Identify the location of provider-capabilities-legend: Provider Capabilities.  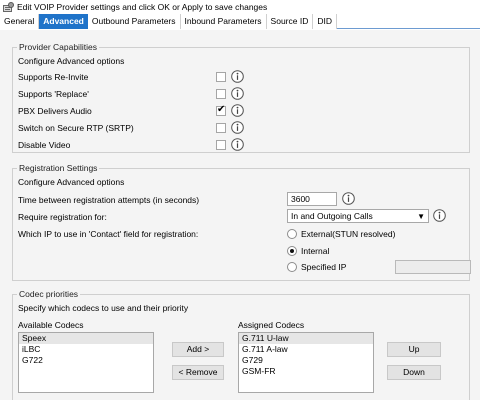
(58, 47).